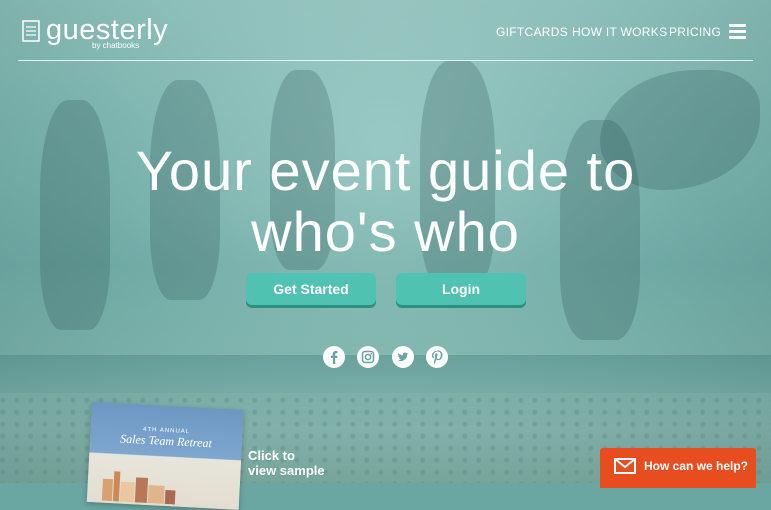 This screenshot has width=771, height=510. What do you see at coordinates (31, 31) in the screenshot?
I see `guestbook-icon` at bounding box center [31, 31].